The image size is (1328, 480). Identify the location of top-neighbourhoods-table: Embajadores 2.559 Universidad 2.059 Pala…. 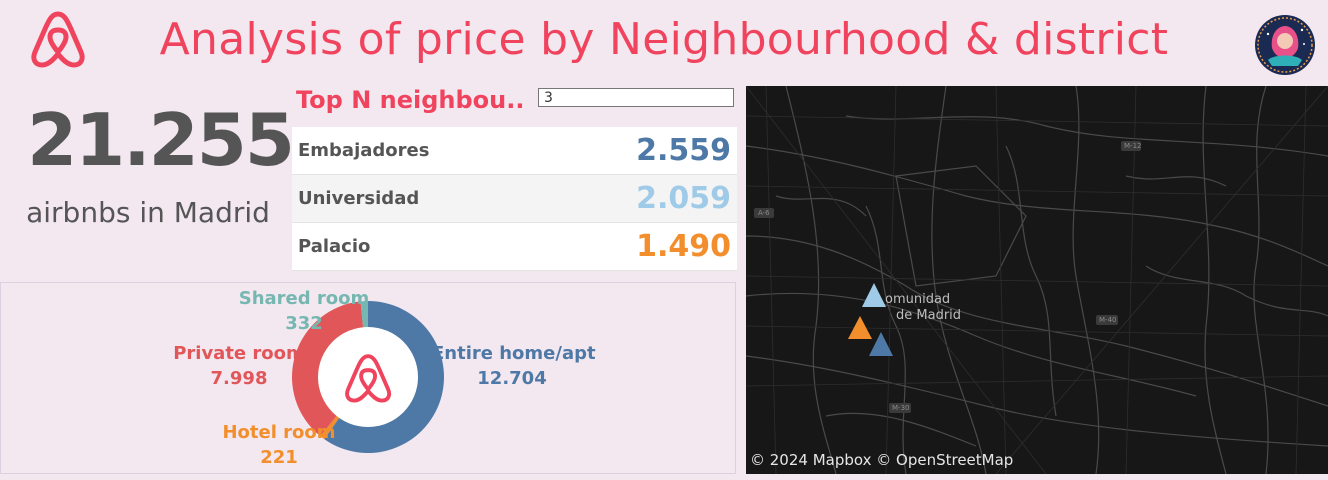
(514, 199).